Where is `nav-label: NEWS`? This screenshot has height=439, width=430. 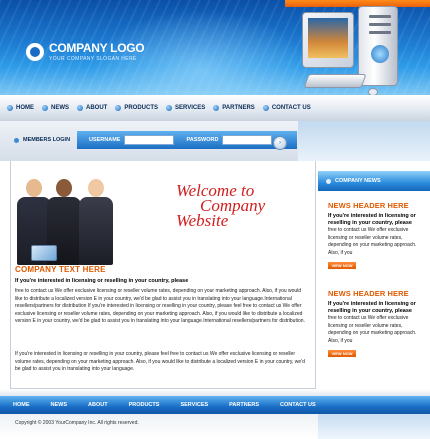 nav-label: NEWS is located at coordinates (60, 108).